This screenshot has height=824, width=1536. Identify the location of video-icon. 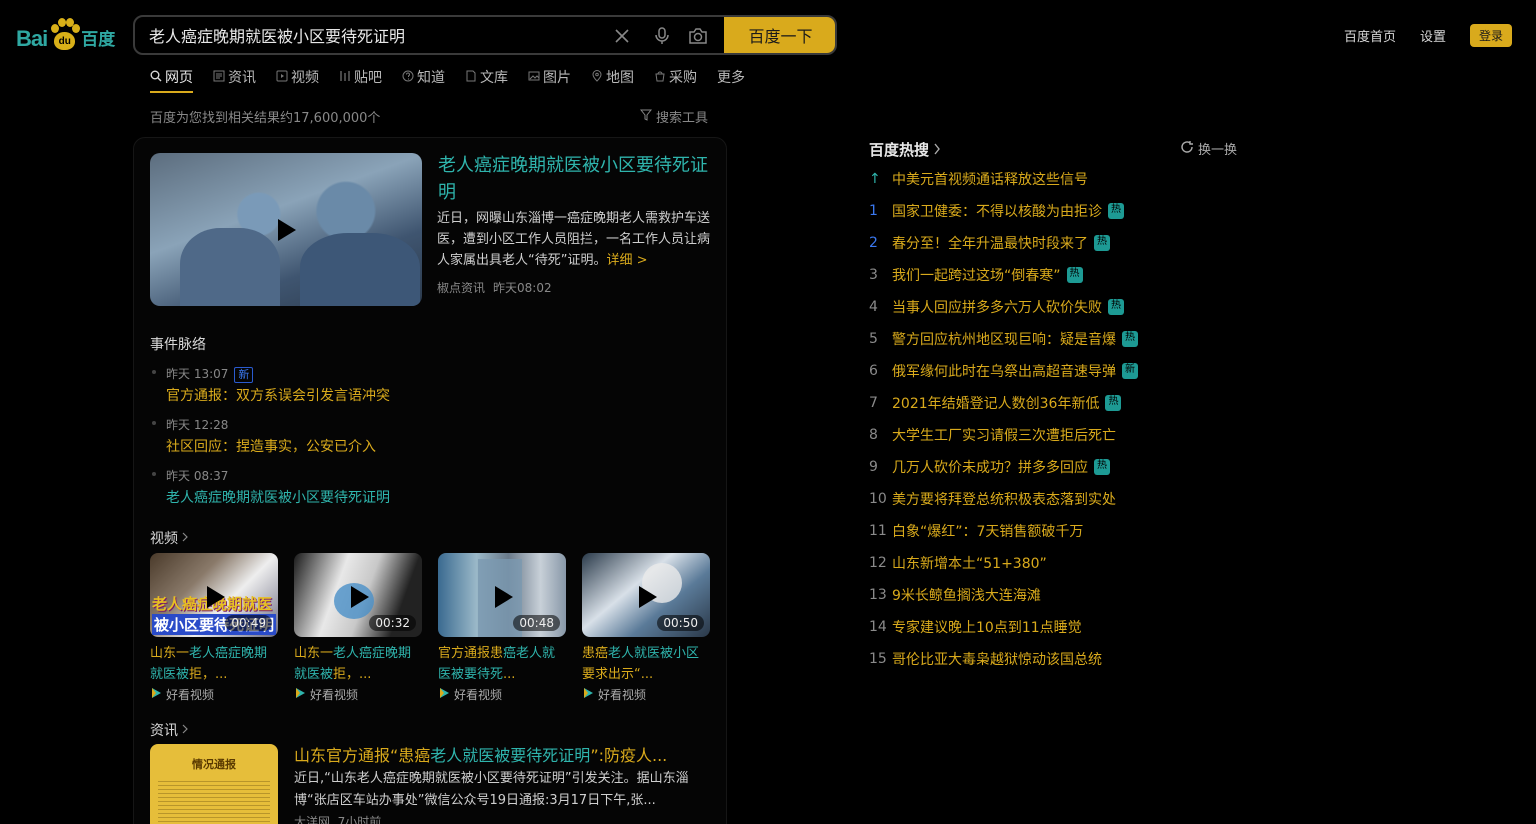
(282, 76).